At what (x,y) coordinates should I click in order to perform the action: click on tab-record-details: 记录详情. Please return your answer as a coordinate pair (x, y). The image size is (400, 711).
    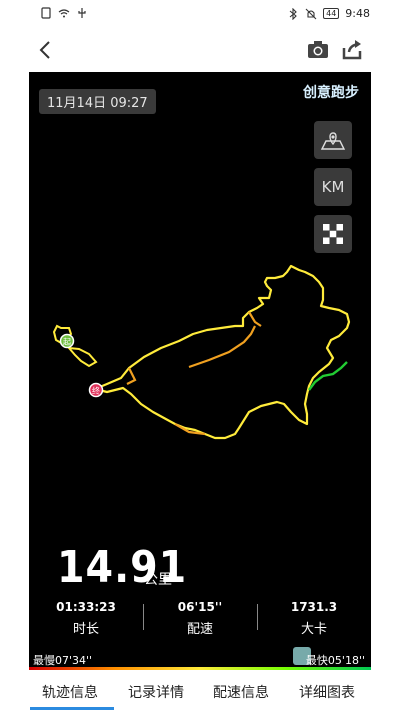
    Looking at the image, I should click on (156, 692).